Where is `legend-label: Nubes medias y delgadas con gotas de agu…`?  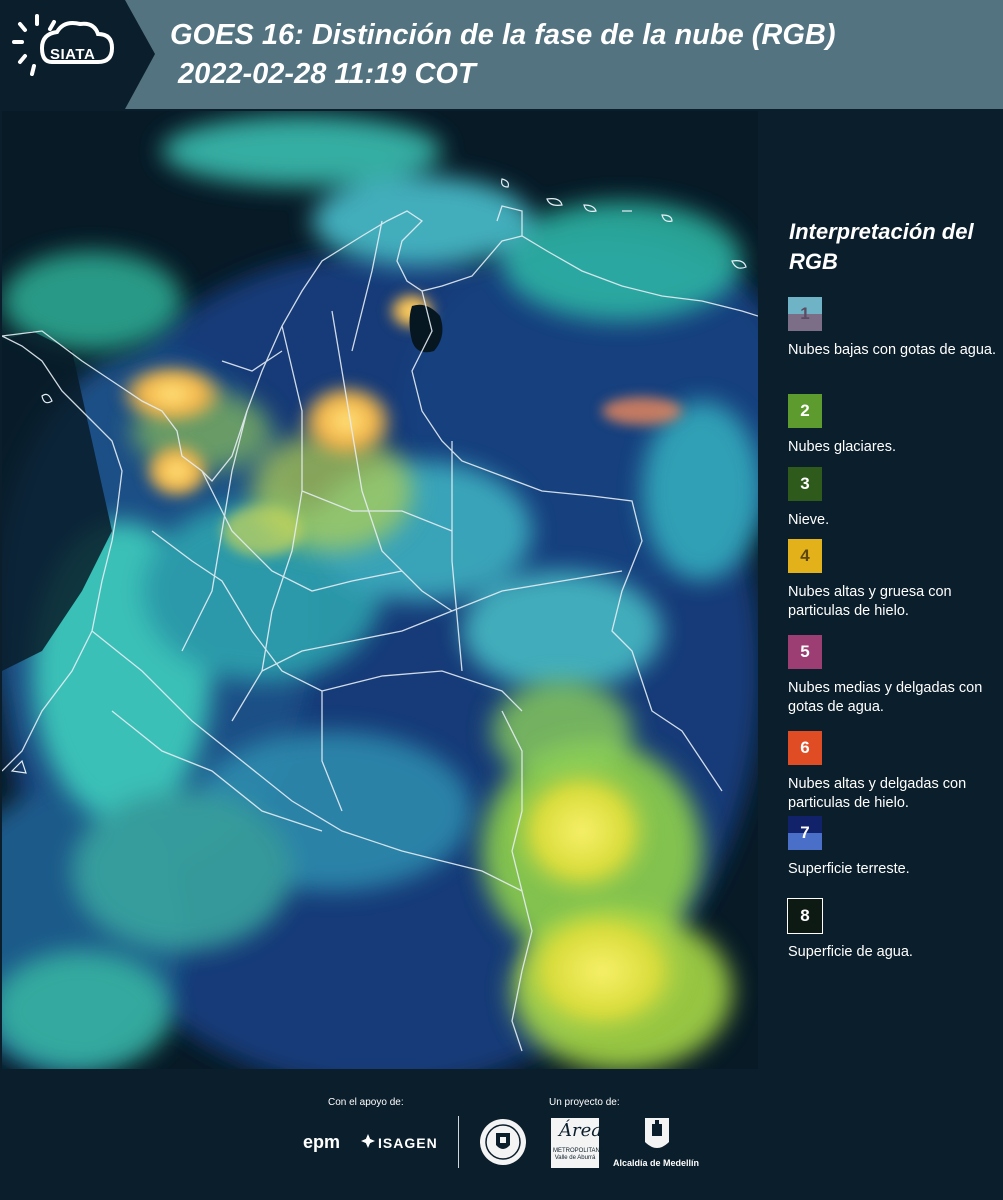 legend-label: Nubes medias y delgadas con gotas de agu… is located at coordinates (885, 697).